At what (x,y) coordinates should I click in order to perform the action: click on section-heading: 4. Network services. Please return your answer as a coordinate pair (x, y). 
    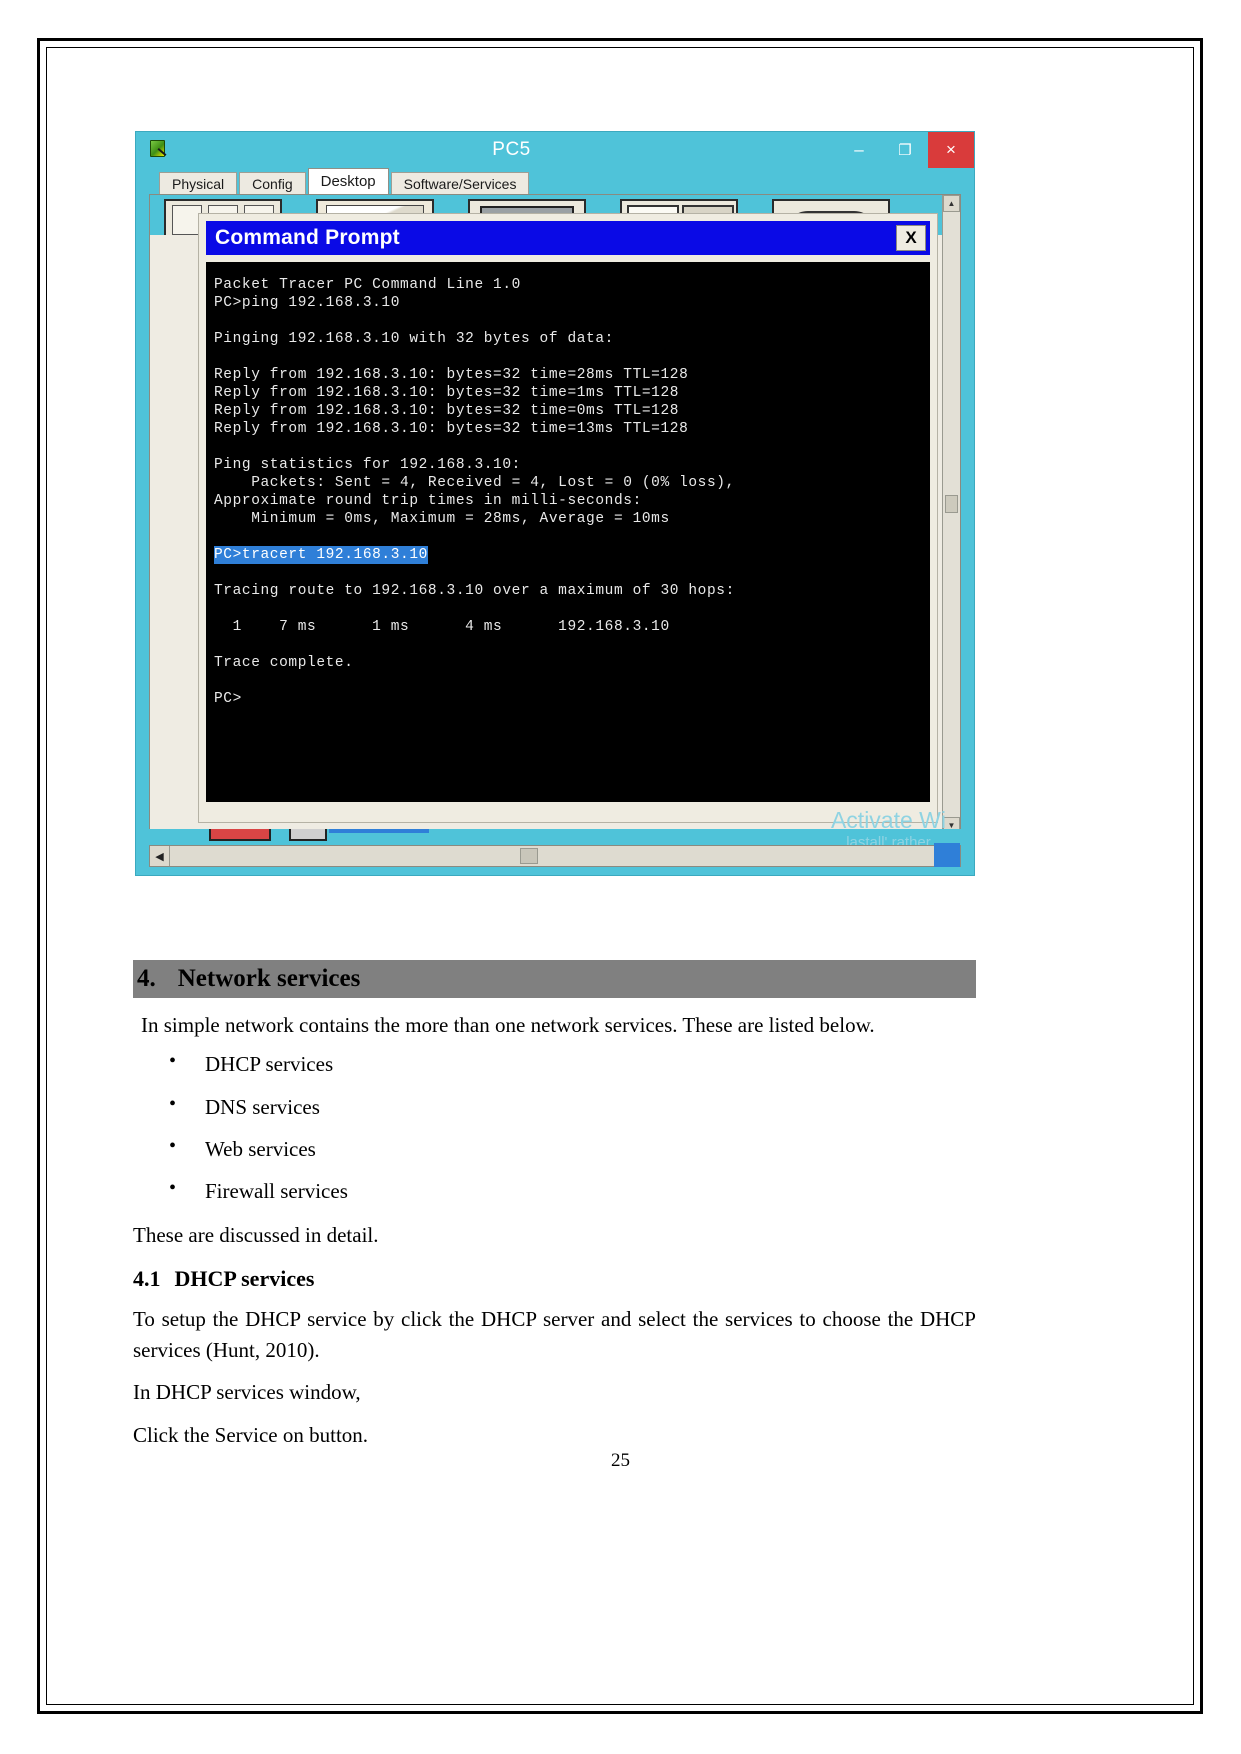
    Looking at the image, I should click on (554, 979).